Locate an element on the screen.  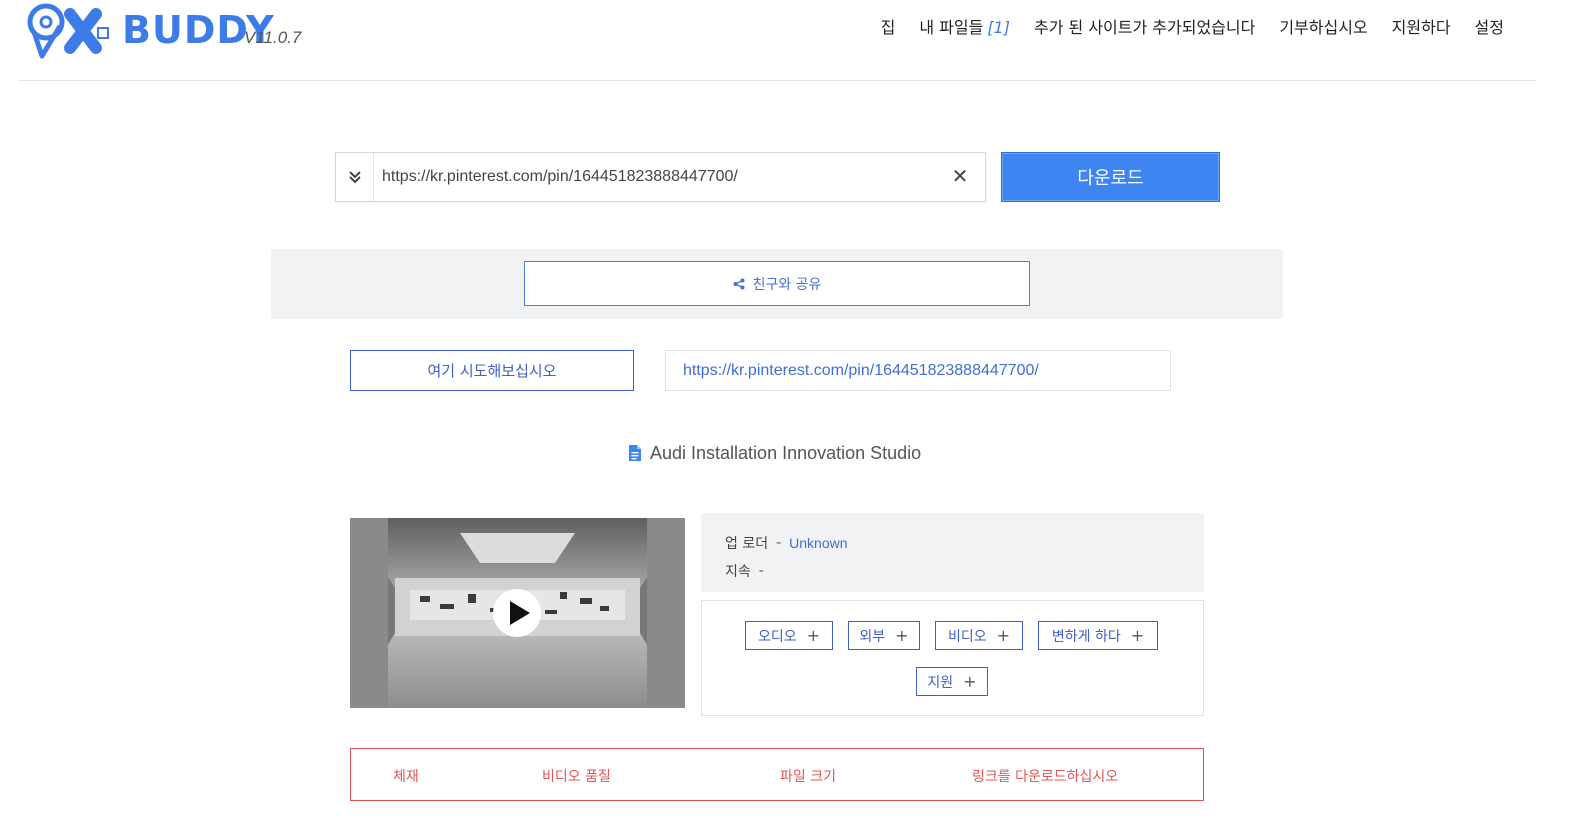
thumbnail-image is located at coordinates (517, 613).